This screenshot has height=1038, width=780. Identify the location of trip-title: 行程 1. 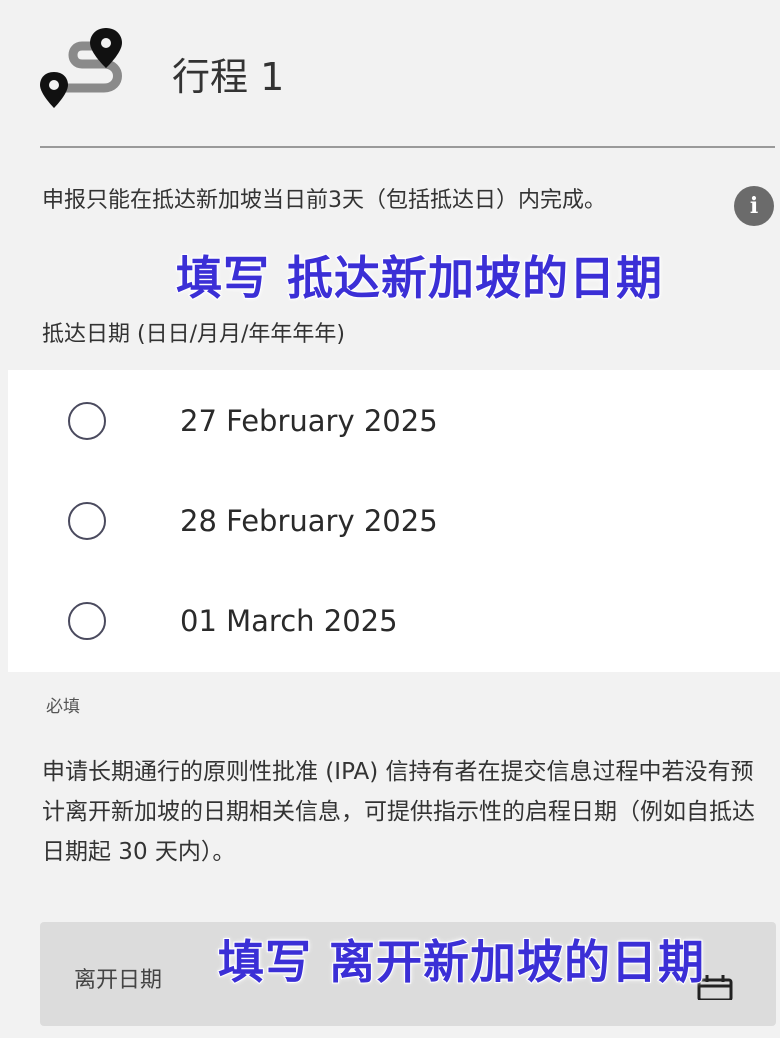
(228, 77).